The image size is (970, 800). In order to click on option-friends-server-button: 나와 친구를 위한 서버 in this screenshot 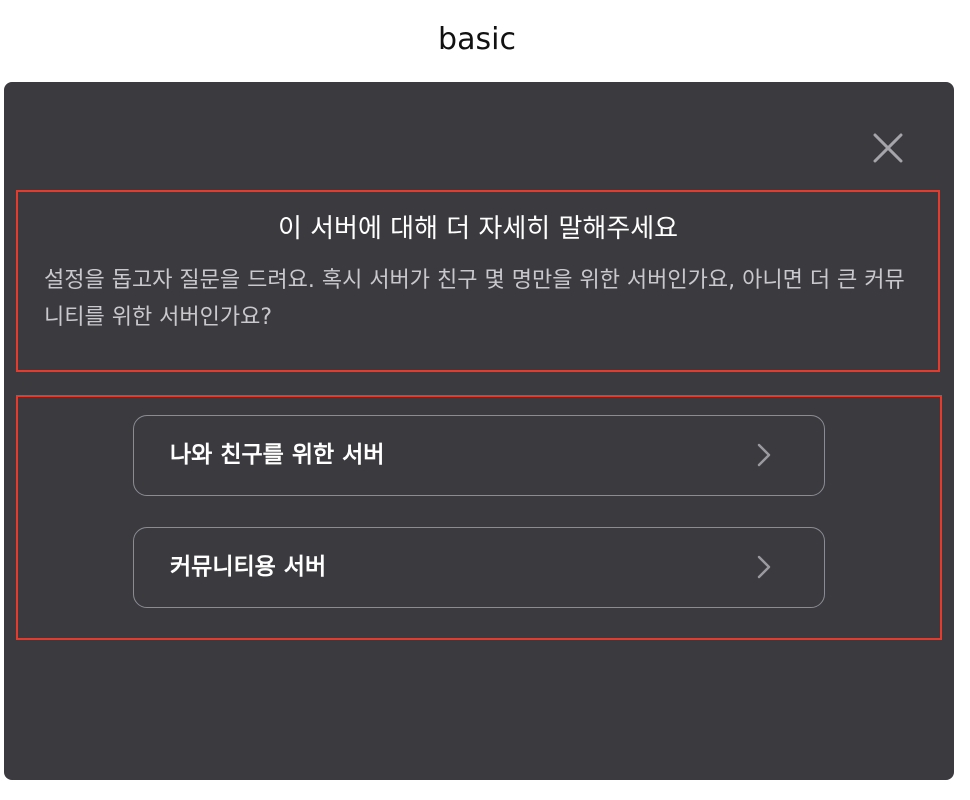, I will do `click(479, 455)`.